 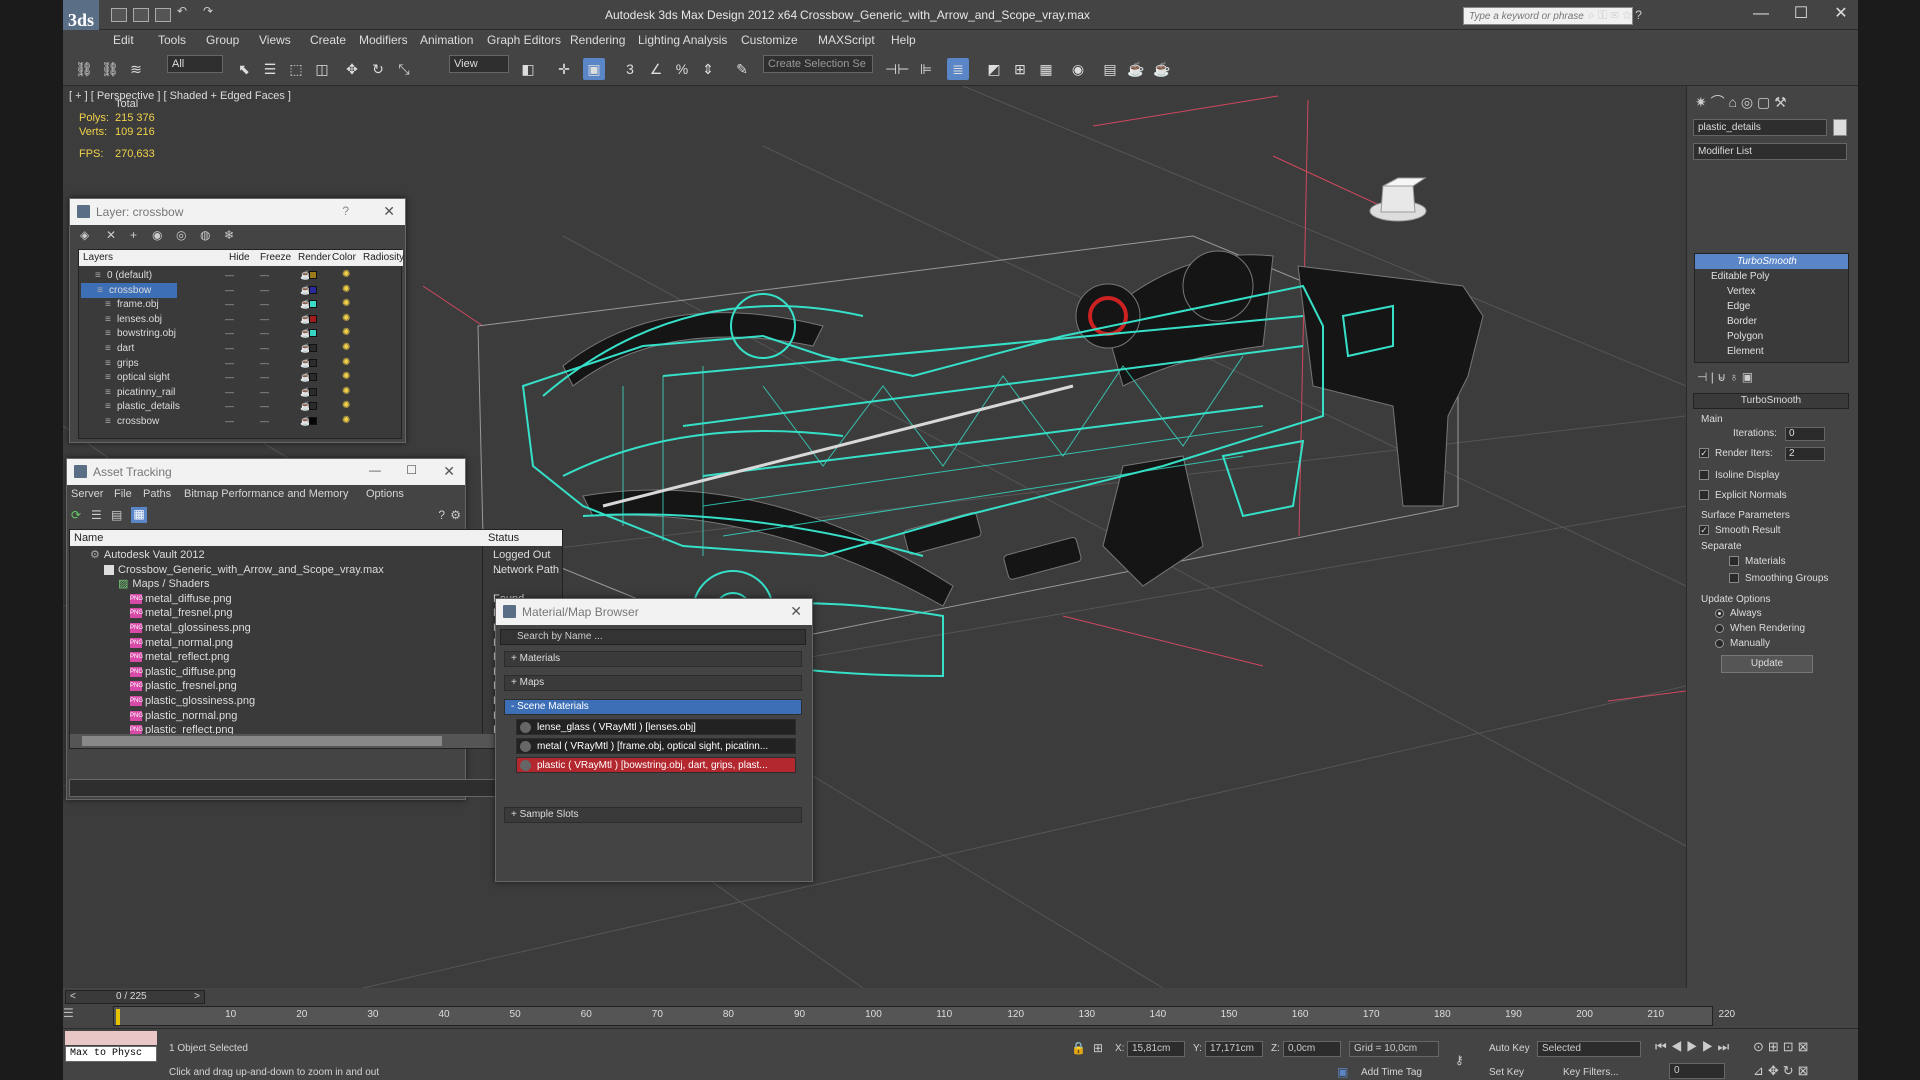 I want to click on layer-row: ≡ optical sight — — ☕ ✺, so click(x=279, y=377).